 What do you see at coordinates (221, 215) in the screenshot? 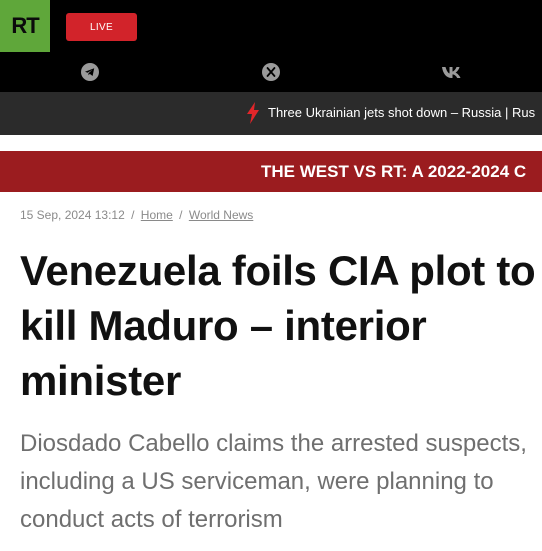
I see `breadcrumb-world-news: World News` at bounding box center [221, 215].